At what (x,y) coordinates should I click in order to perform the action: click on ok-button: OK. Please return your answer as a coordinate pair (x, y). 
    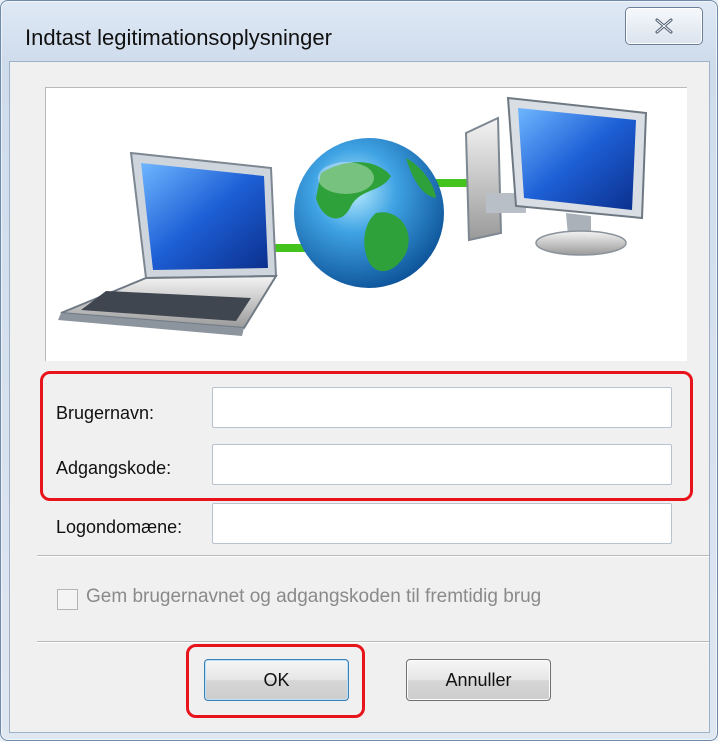
    Looking at the image, I should click on (276, 680).